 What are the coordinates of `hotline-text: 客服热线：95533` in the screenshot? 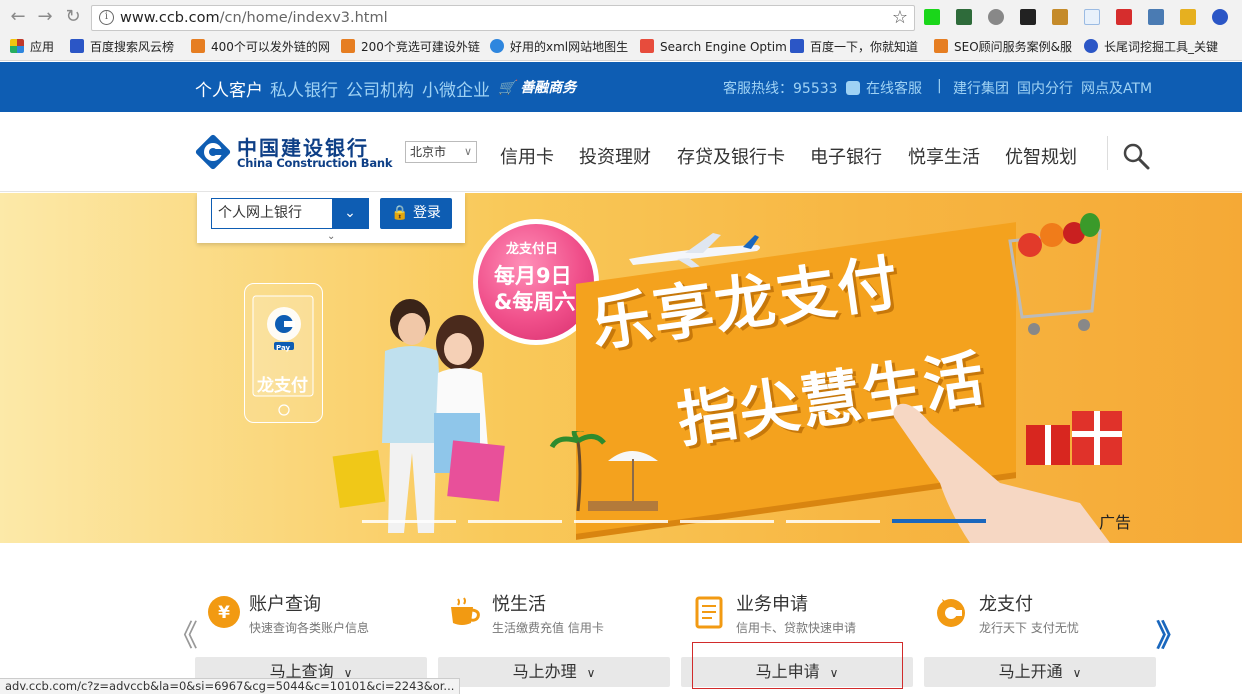 It's located at (780, 89).